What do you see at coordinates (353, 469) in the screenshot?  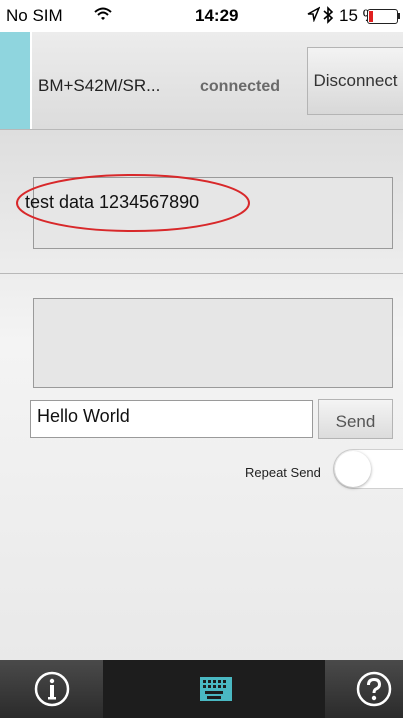 I see `toggle-knob` at bounding box center [353, 469].